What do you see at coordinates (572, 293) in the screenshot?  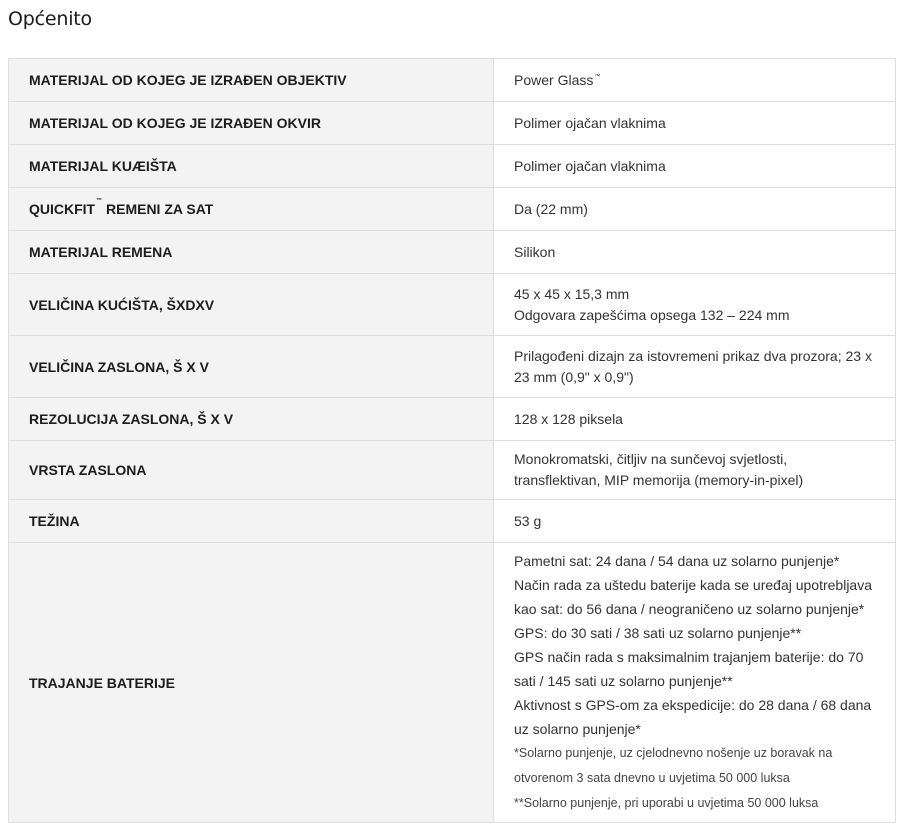 I see `spec-value-line: 45 x 45 x 15,3 mm` at bounding box center [572, 293].